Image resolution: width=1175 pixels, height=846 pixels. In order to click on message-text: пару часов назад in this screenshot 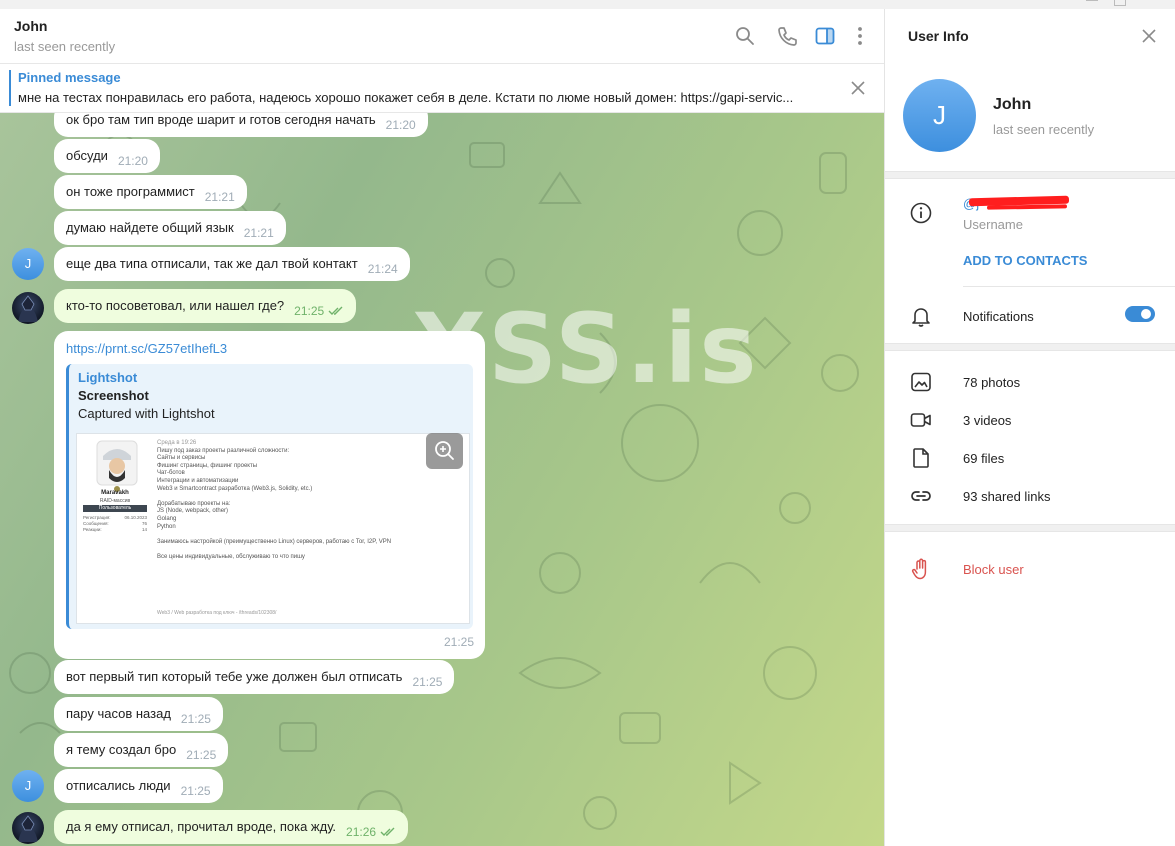, I will do `click(118, 713)`.